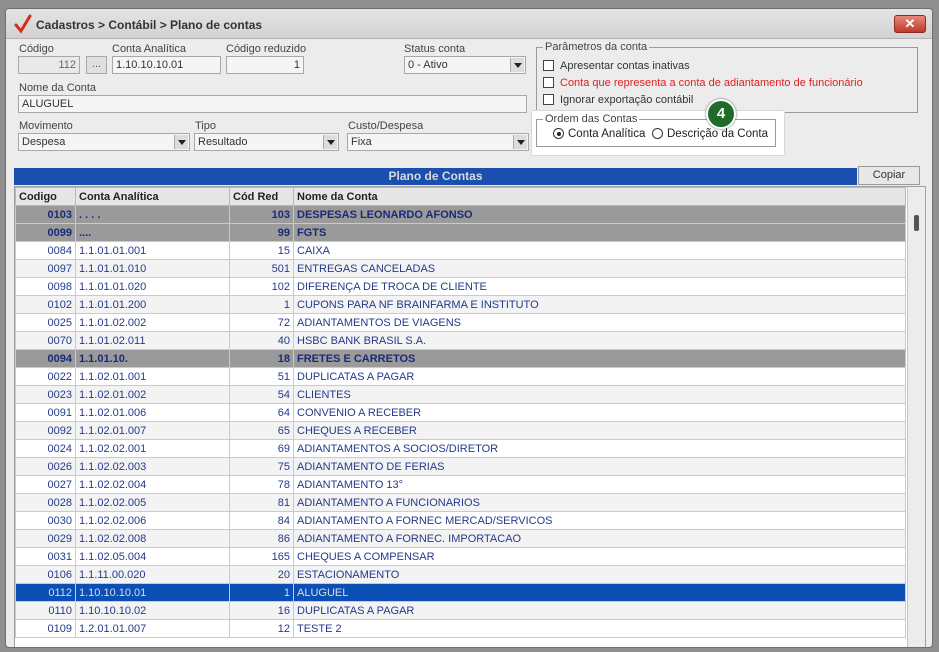 The width and height of the screenshot is (939, 652). I want to click on cell-nome-conta: FRETES E CARRETOS, so click(599, 358).